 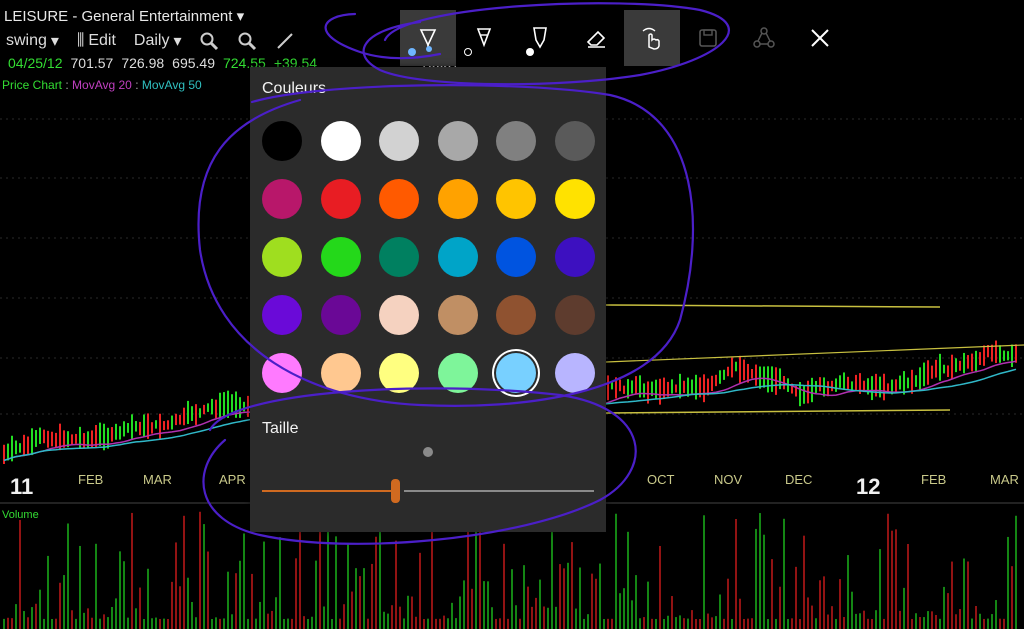 What do you see at coordinates (232, 479) in the screenshot?
I see `month-label: APR` at bounding box center [232, 479].